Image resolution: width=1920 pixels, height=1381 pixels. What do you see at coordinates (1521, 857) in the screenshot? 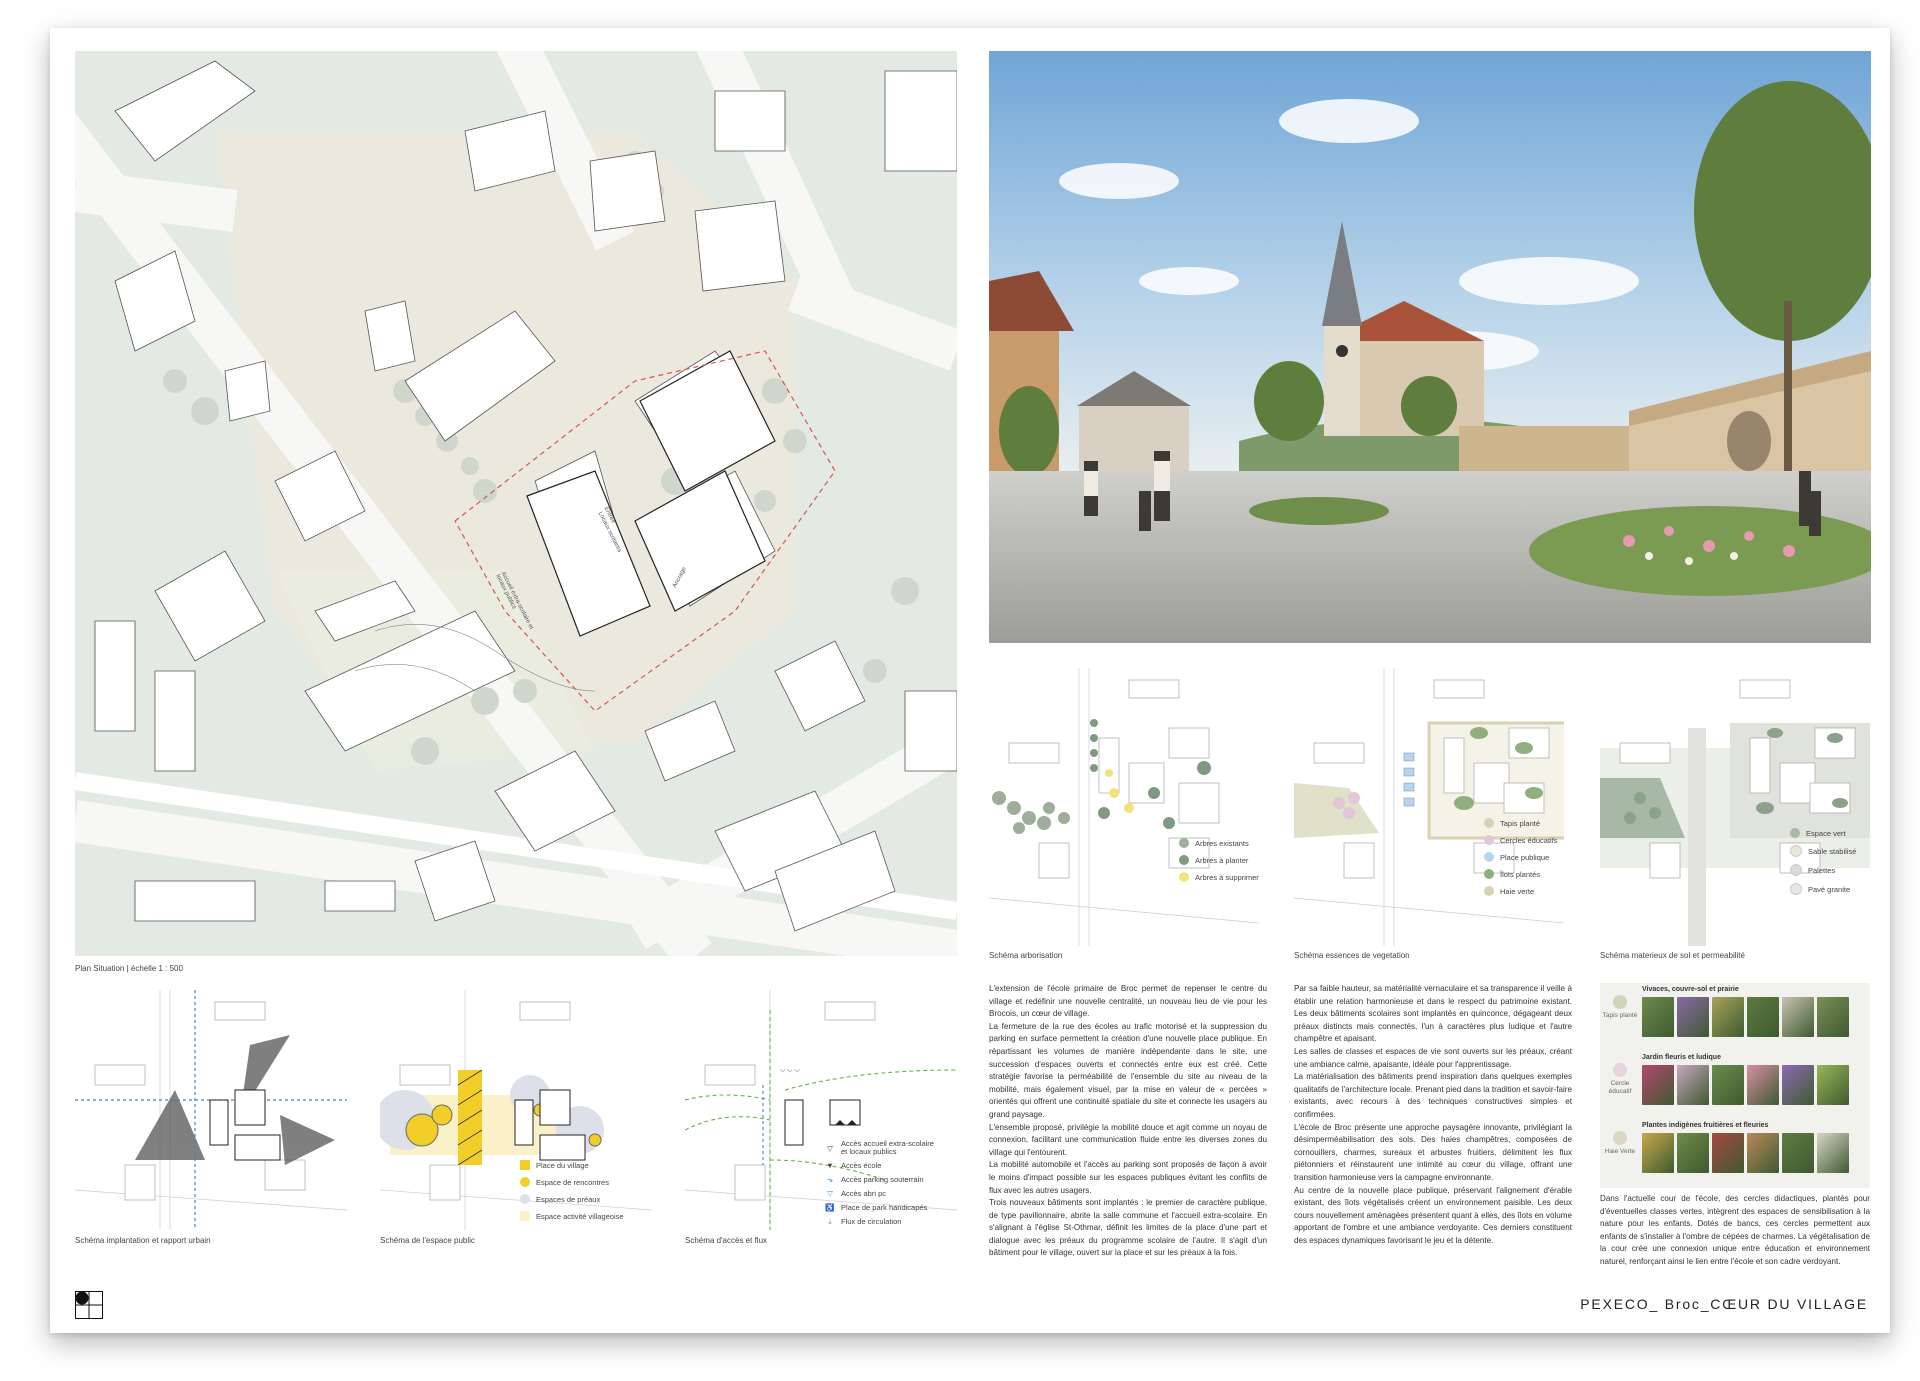
I see `legend-item: Place publique` at bounding box center [1521, 857].